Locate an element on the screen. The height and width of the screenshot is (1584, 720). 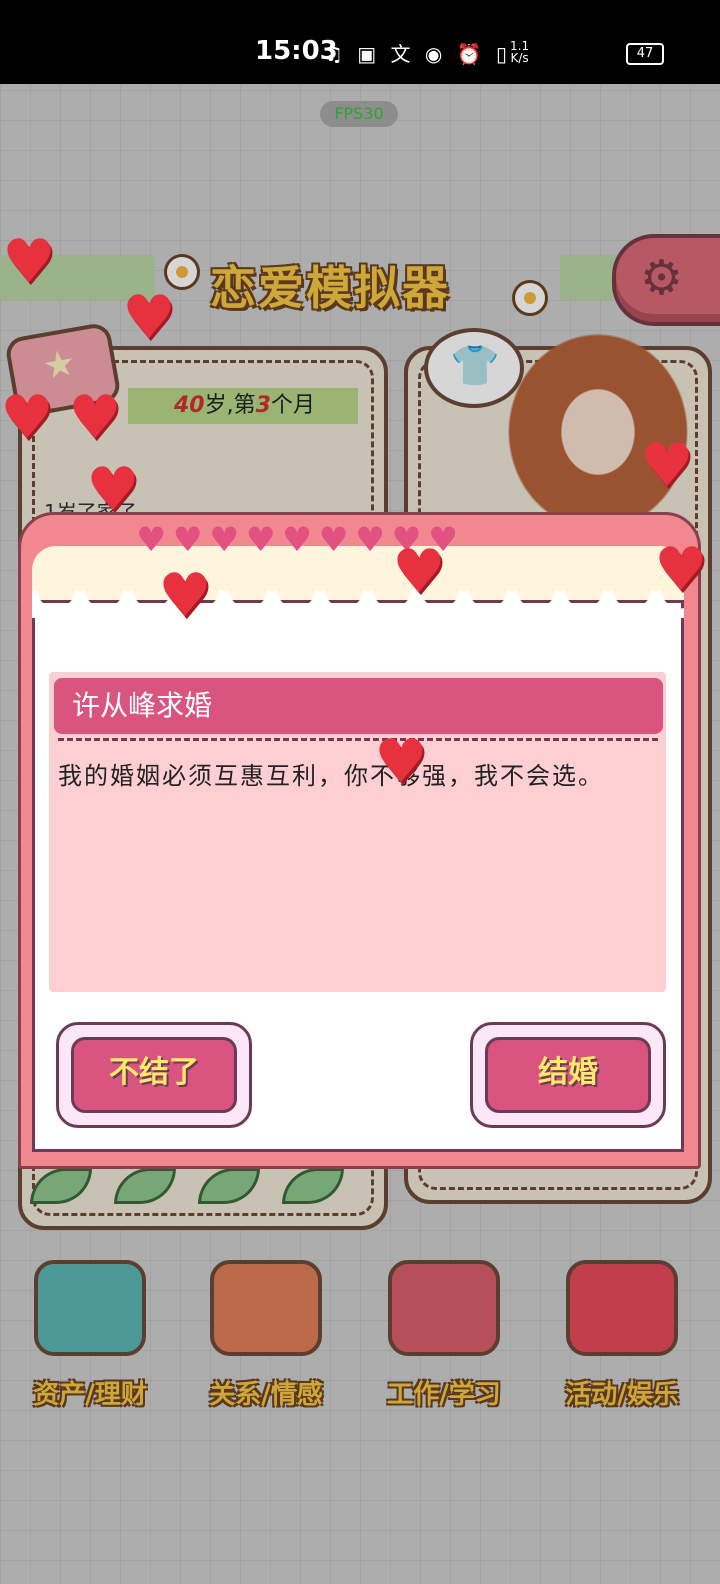
network-speed: 1.1 K/s is located at coordinates (520, 52).